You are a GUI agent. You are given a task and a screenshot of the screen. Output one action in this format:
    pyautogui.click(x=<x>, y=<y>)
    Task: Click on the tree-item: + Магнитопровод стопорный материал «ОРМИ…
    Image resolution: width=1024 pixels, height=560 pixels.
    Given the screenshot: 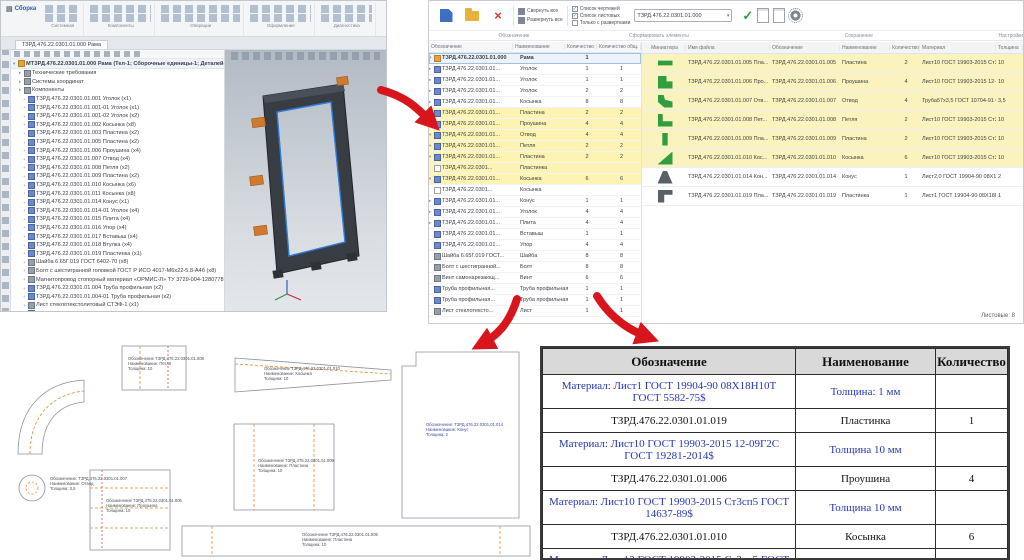 What is the action you would take?
    pyautogui.click(x=117, y=279)
    